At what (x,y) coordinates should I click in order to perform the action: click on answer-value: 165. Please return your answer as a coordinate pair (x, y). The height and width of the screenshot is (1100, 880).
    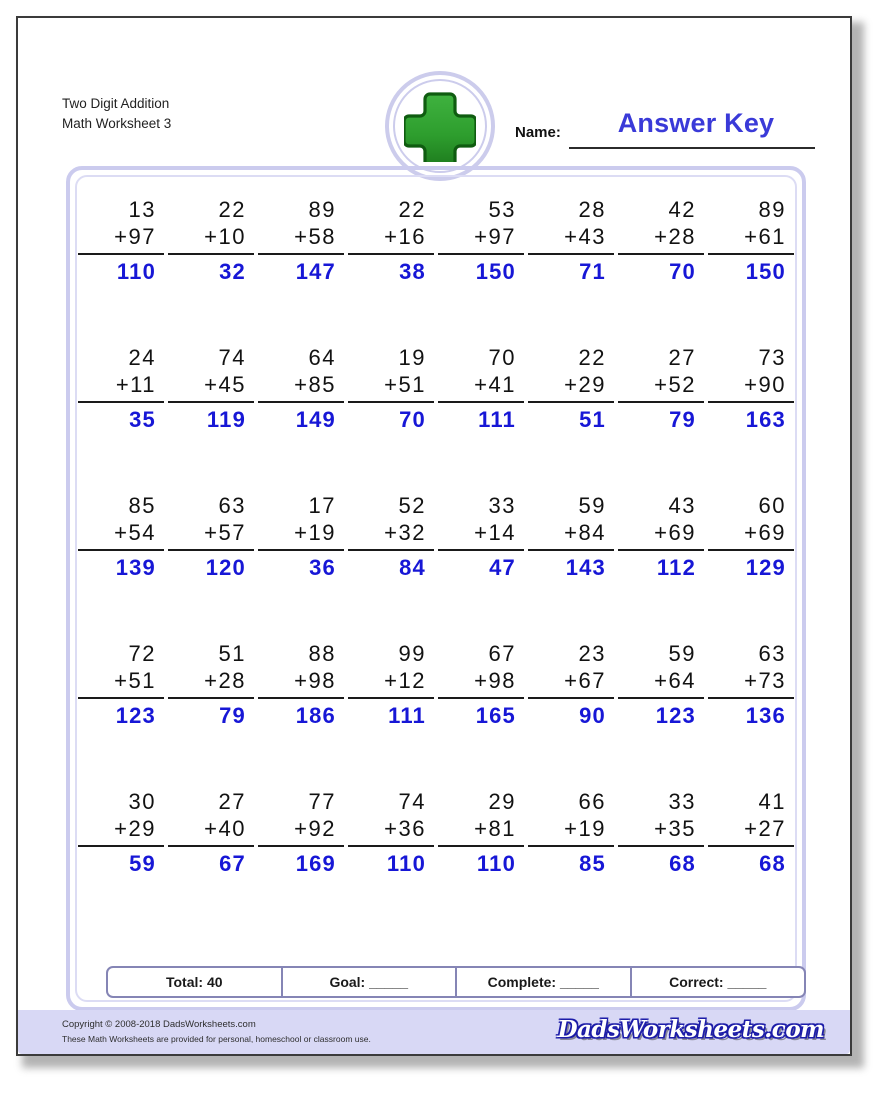
    Looking at the image, I should click on (495, 715).